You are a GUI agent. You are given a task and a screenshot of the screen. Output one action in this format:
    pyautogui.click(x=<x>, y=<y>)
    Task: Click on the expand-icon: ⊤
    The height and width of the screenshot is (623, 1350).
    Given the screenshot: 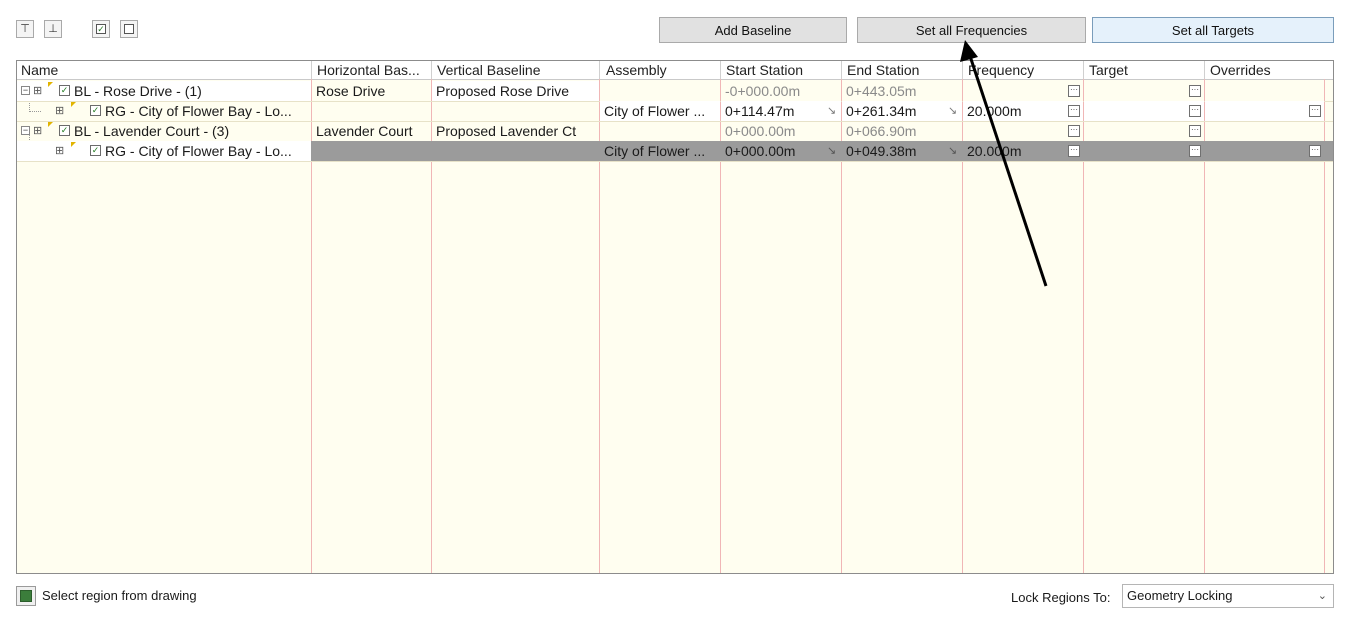 What is the action you would take?
    pyautogui.click(x=25, y=28)
    